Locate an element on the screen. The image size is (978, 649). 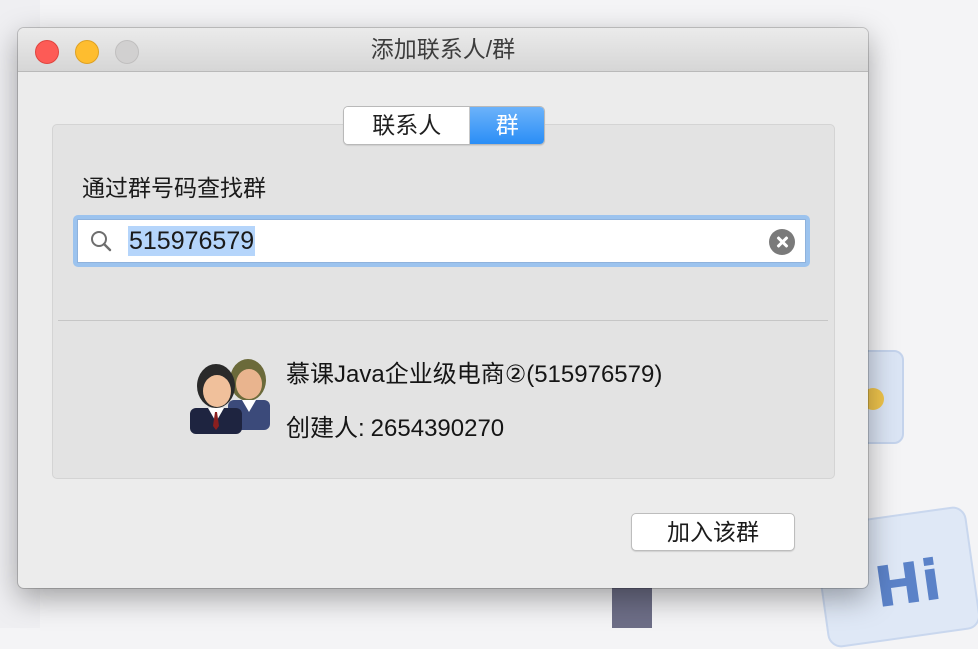
clear-icon is located at coordinates (782, 242).